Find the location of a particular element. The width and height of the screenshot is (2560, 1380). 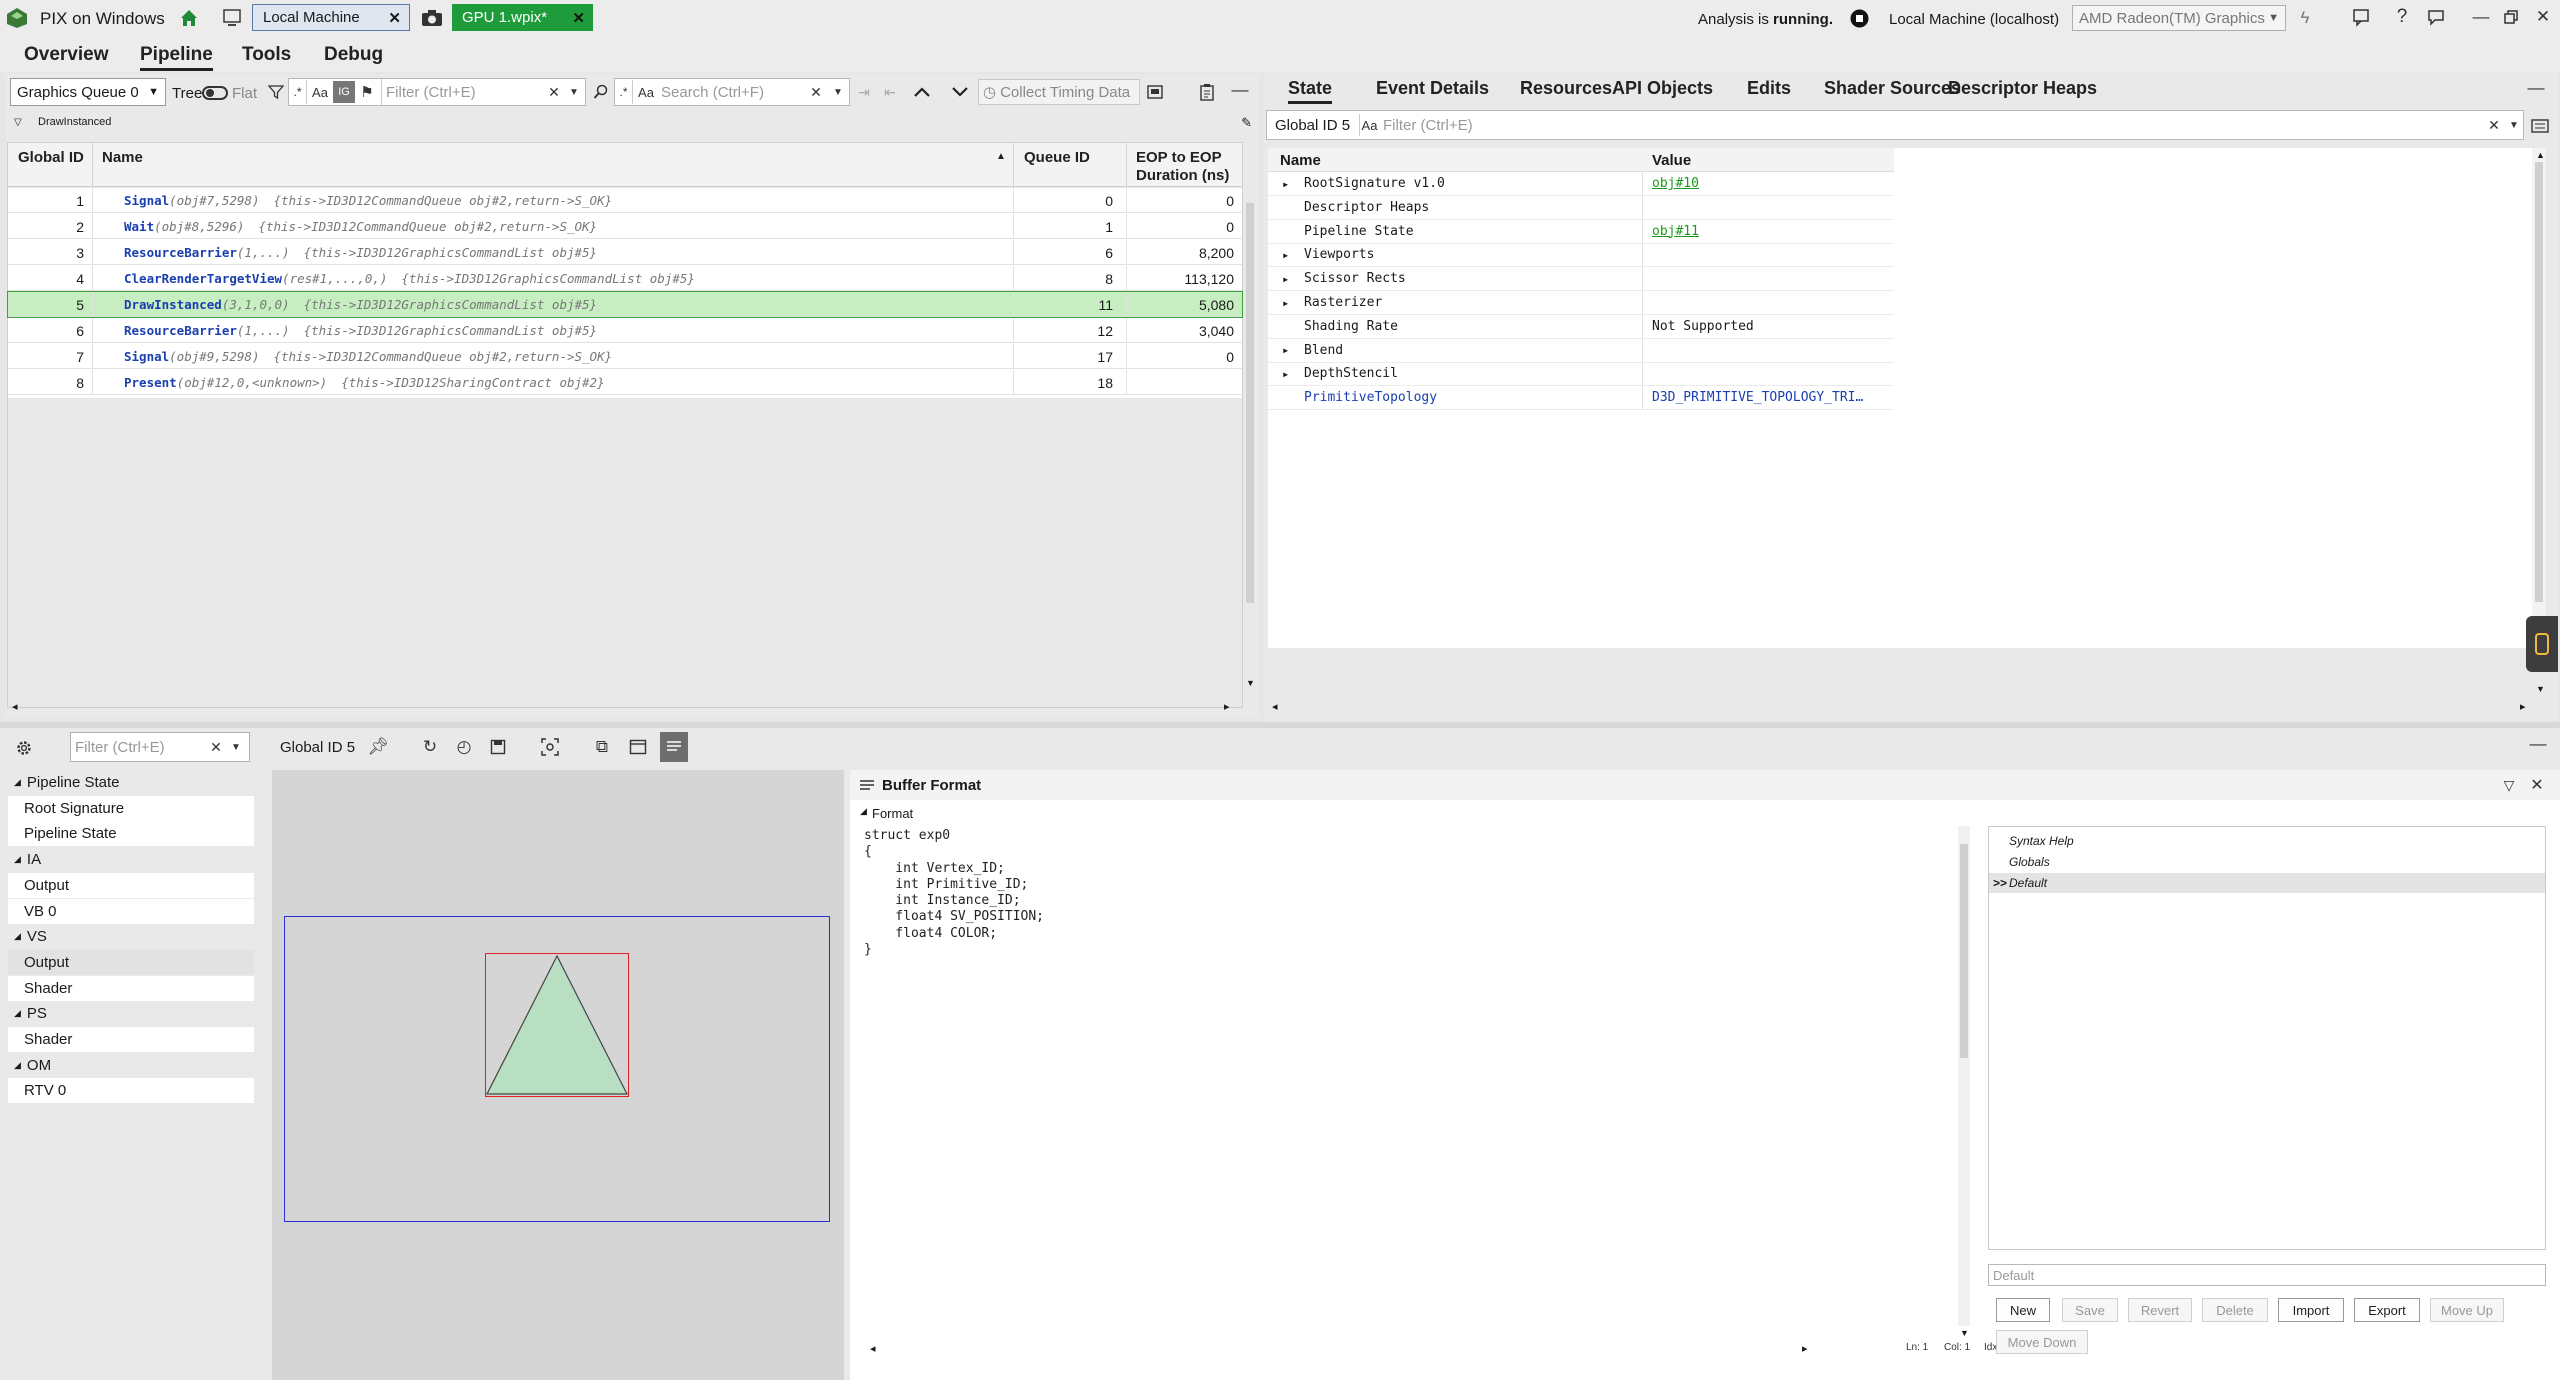

cube-icon: ⧉ is located at coordinates (602, 747).